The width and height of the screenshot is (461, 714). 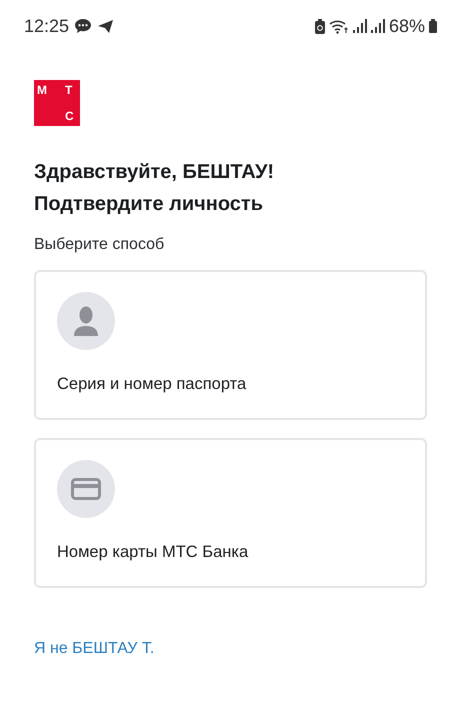 I want to click on logo: М Т С, so click(x=57, y=103).